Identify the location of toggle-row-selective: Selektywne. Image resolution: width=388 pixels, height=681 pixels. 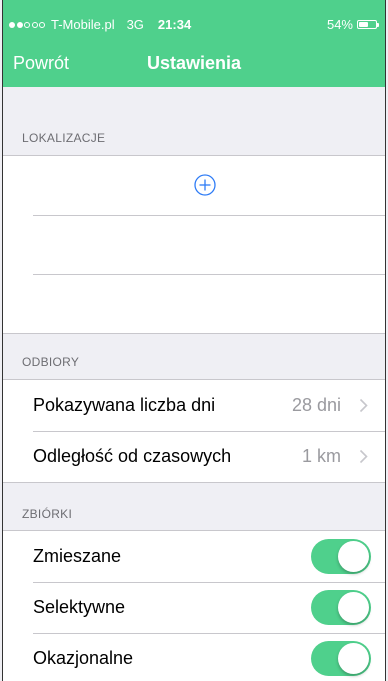
(194, 607).